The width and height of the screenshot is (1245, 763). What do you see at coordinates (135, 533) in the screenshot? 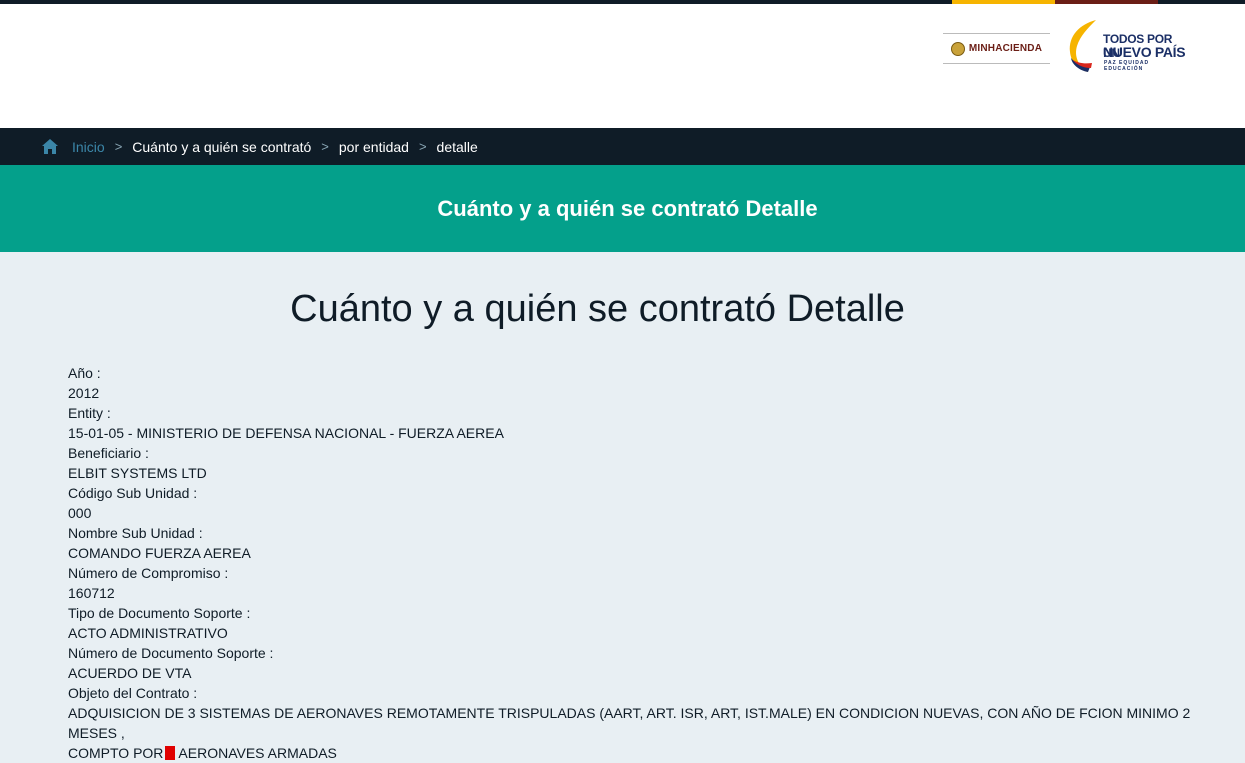
I see `field-label-nombre-sub-unidad: Nombre Sub Unidad :` at bounding box center [135, 533].